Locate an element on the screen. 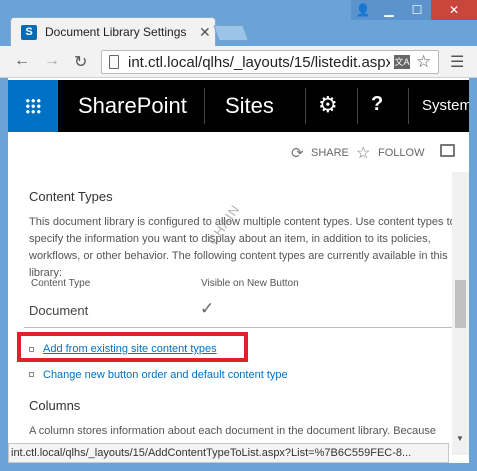 The height and width of the screenshot is (471, 477). page-actions: ⟳ SHARE ☆ FOLLOW is located at coordinates (238, 152).